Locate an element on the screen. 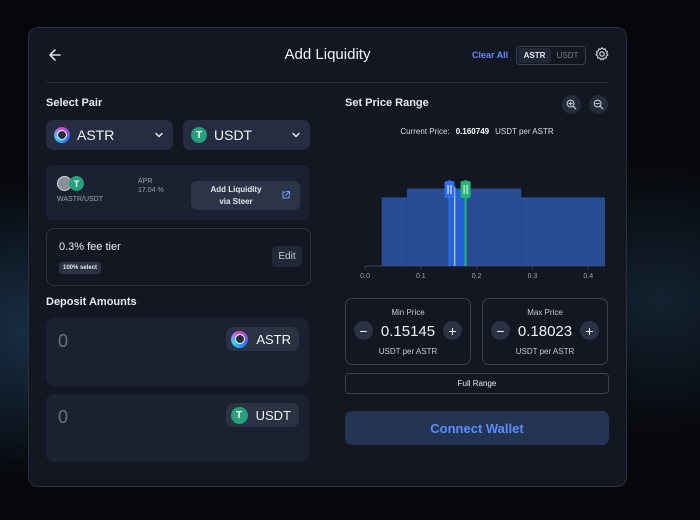 The image size is (700, 520). gear-icon is located at coordinates (602, 54).